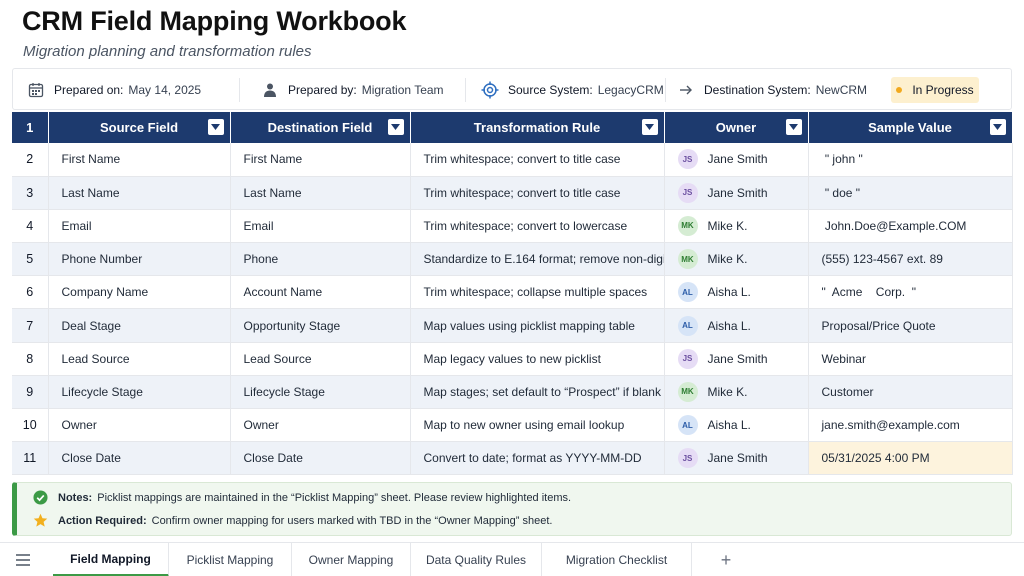  What do you see at coordinates (910, 392) in the screenshot?
I see `sample-value-cell: Customer` at bounding box center [910, 392].